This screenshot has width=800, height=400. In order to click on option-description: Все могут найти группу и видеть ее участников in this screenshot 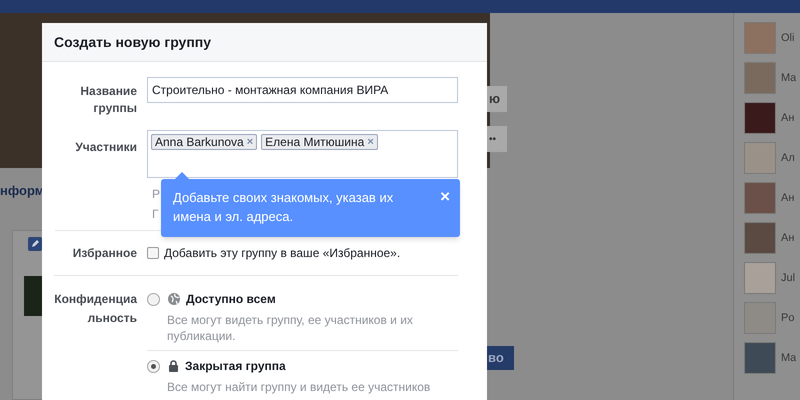, I will do `click(299, 387)`.